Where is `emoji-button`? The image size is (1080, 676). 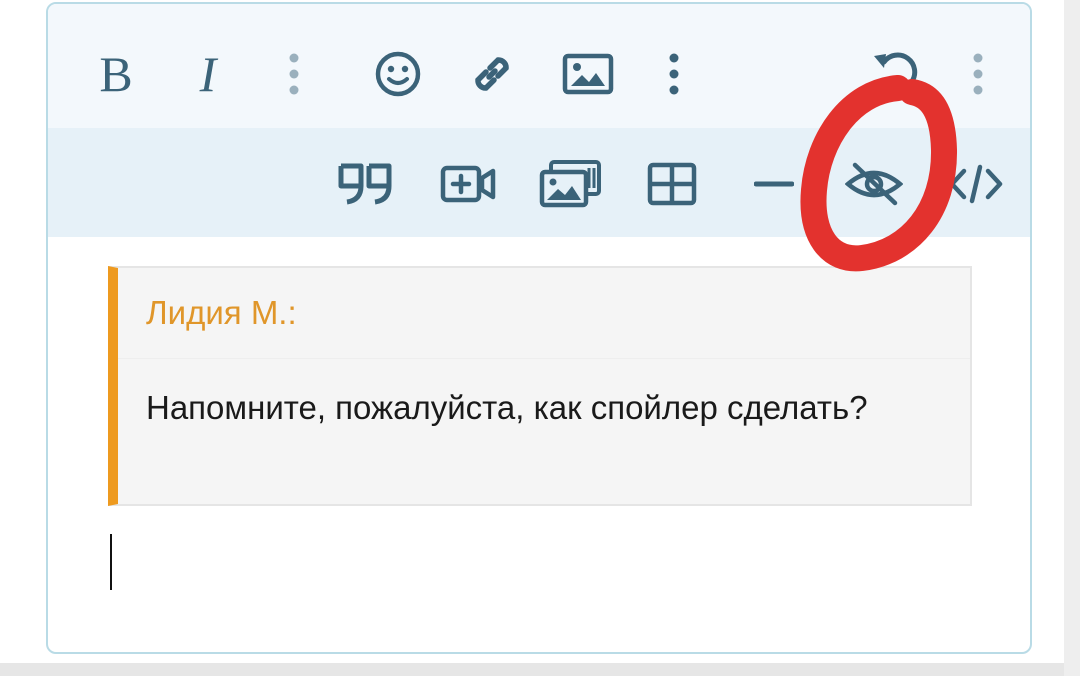 emoji-button is located at coordinates (398, 74).